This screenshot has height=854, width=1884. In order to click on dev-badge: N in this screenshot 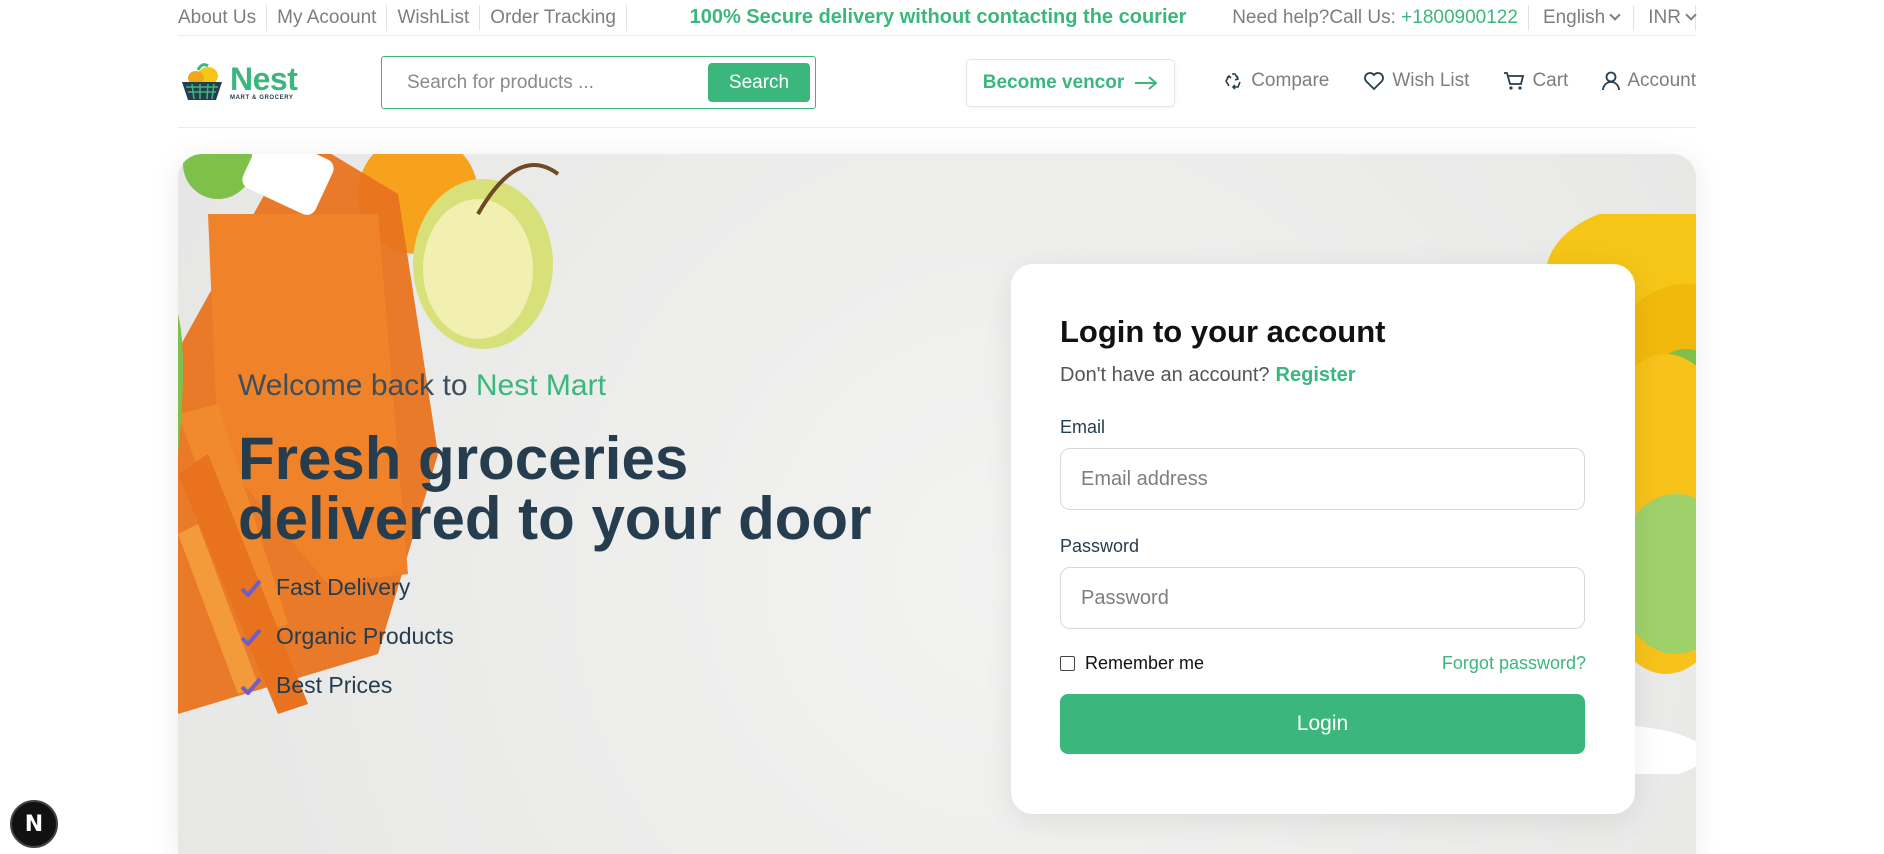, I will do `click(34, 824)`.